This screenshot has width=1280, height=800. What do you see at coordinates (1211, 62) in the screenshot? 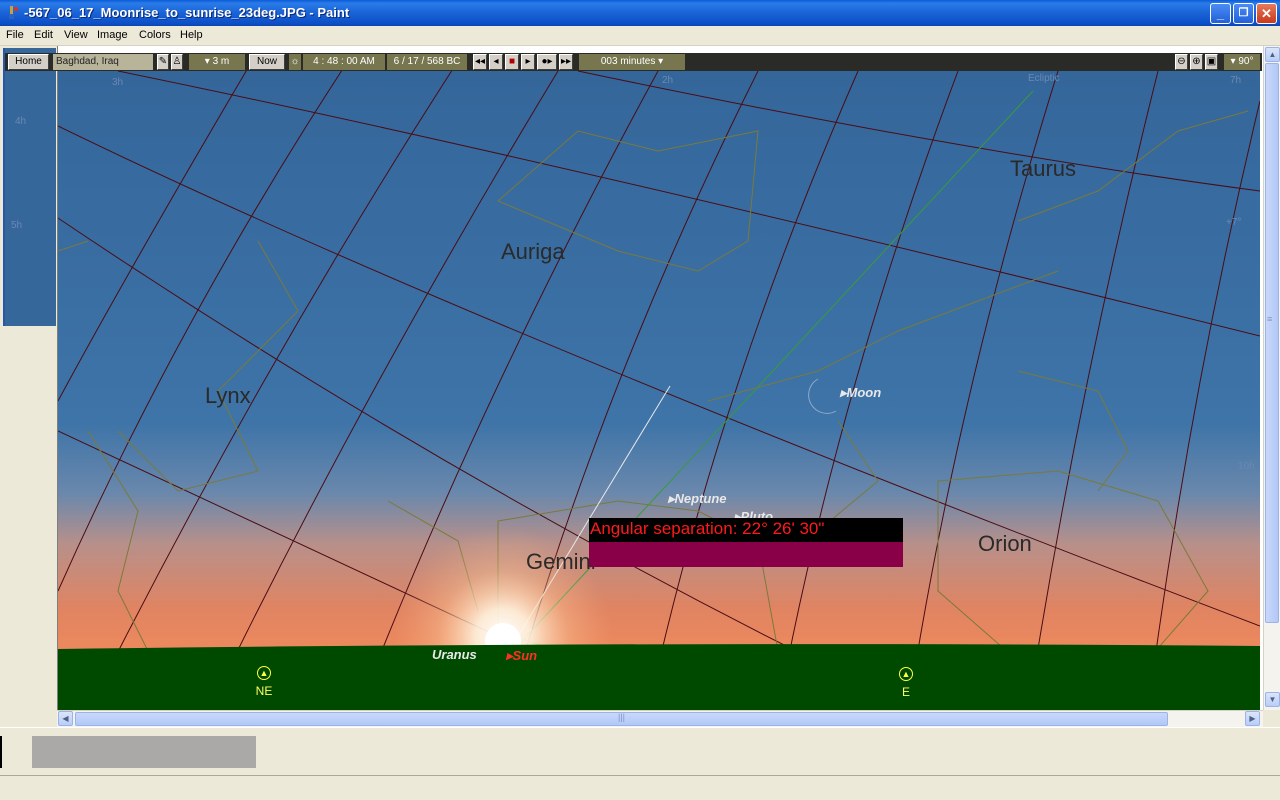
I see `zoom-fit-icon: ▣` at bounding box center [1211, 62].